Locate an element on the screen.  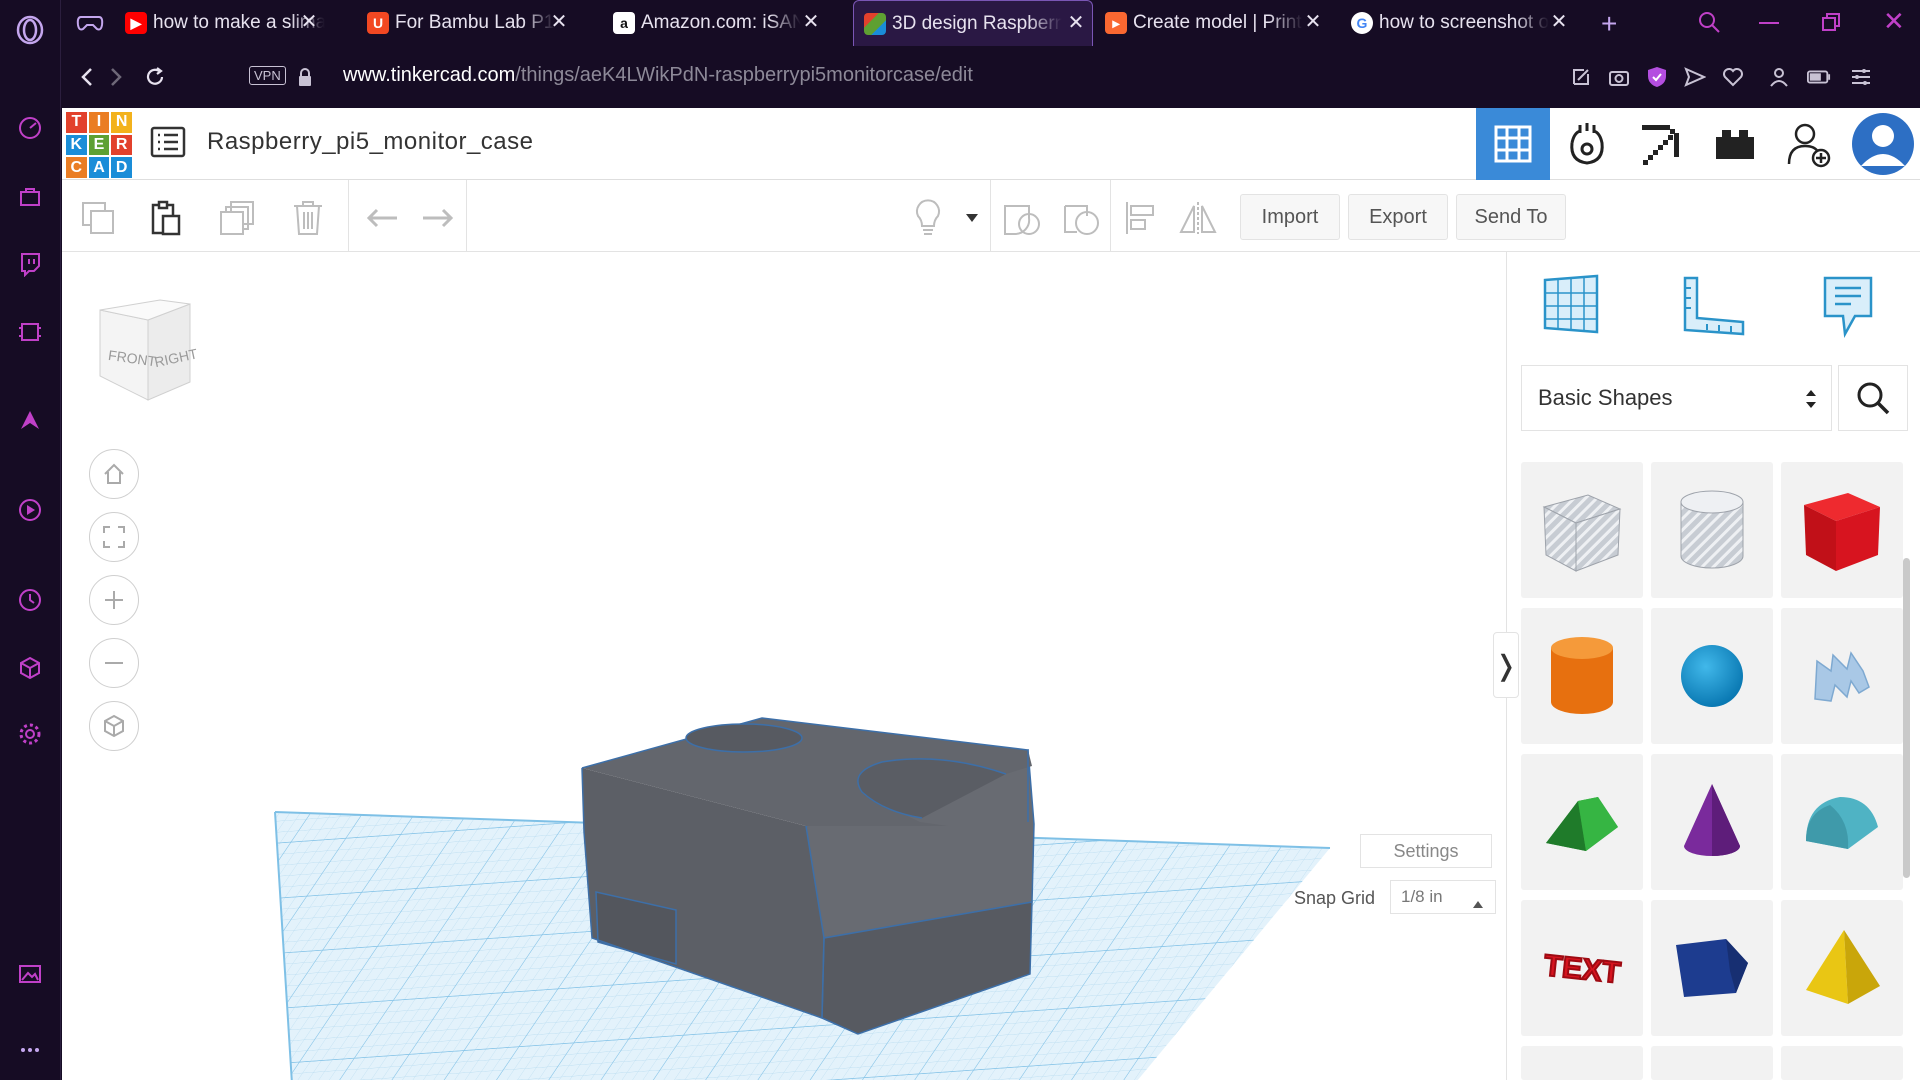
gx-controller-icon is located at coordinates (90, 25).